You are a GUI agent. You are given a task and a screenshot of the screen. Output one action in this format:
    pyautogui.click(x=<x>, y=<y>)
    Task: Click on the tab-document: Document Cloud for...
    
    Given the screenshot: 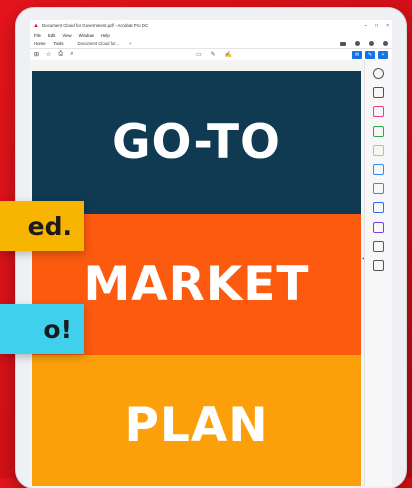 What is the action you would take?
    pyautogui.click(x=99, y=43)
    